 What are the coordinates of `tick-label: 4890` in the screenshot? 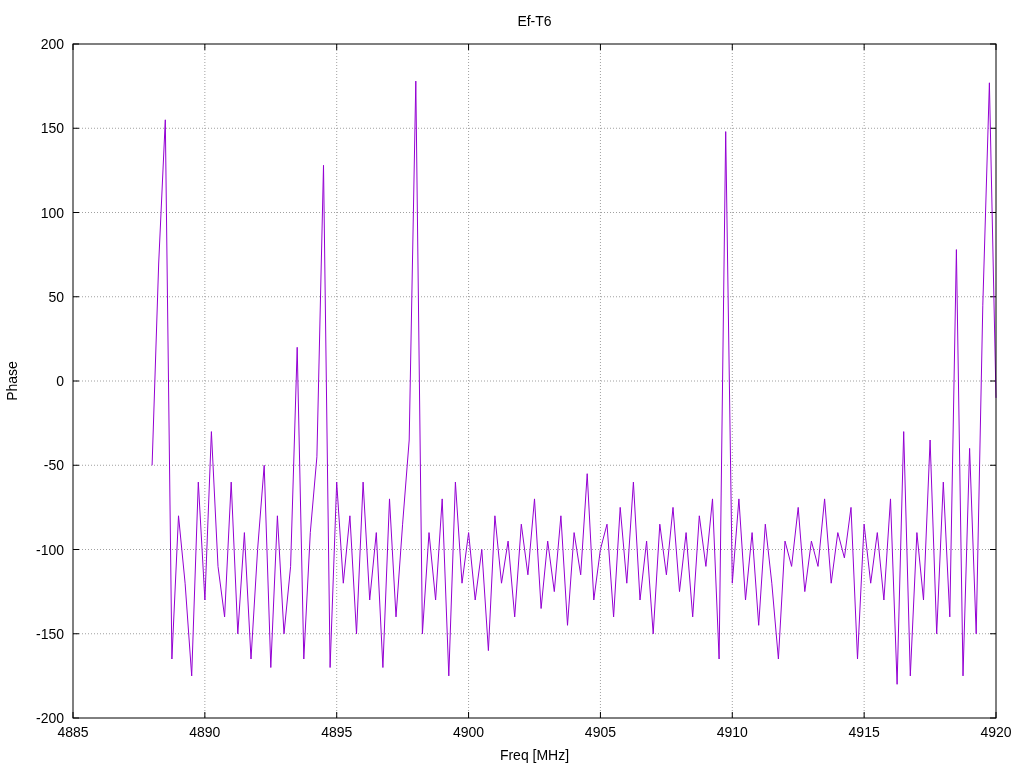 It's located at (205, 732).